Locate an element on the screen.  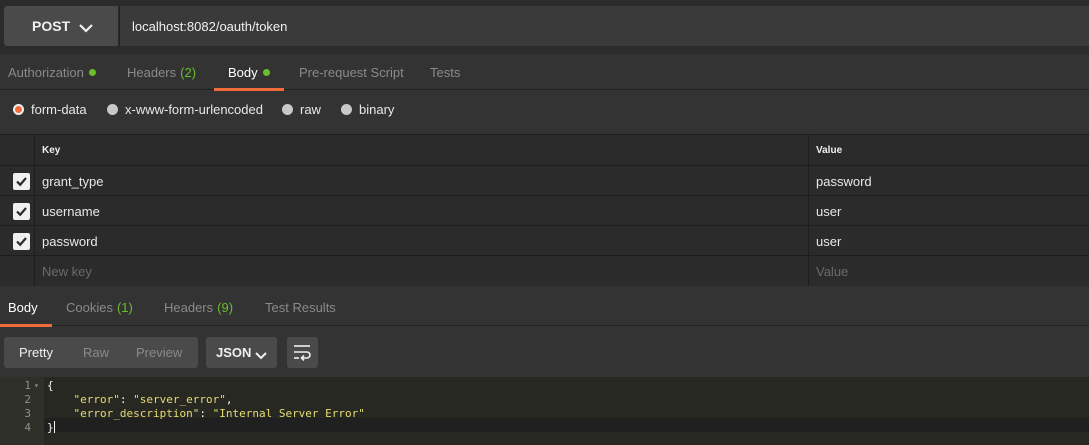
request-bar: POST localhost:8082/oauth/token is located at coordinates (544, 27).